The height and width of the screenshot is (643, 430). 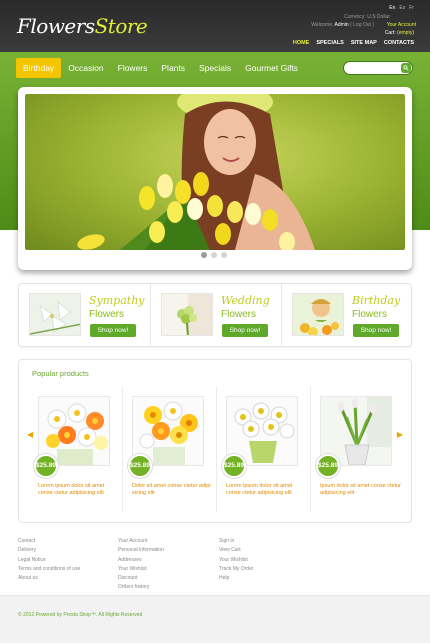 I want to click on footer-link: View Cart, so click(x=236, y=550).